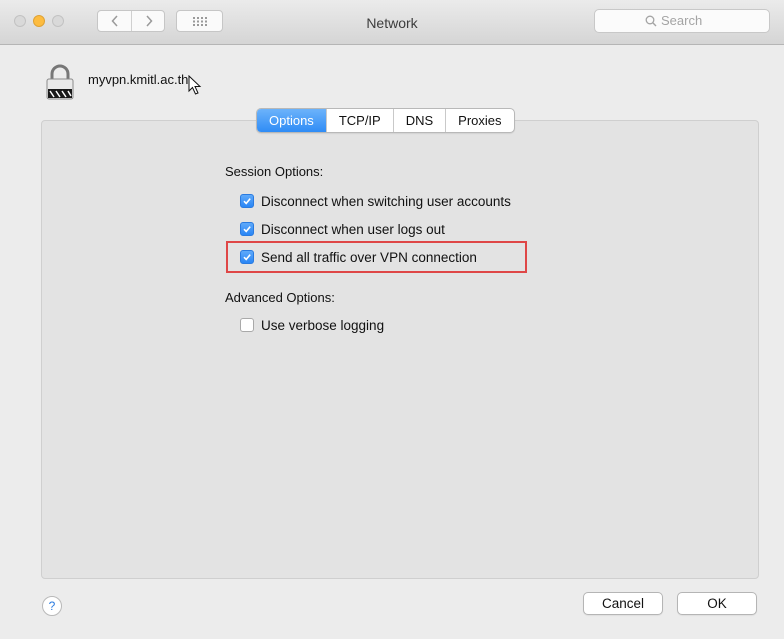  I want to click on session-options-heading: Session Options:, so click(274, 171).